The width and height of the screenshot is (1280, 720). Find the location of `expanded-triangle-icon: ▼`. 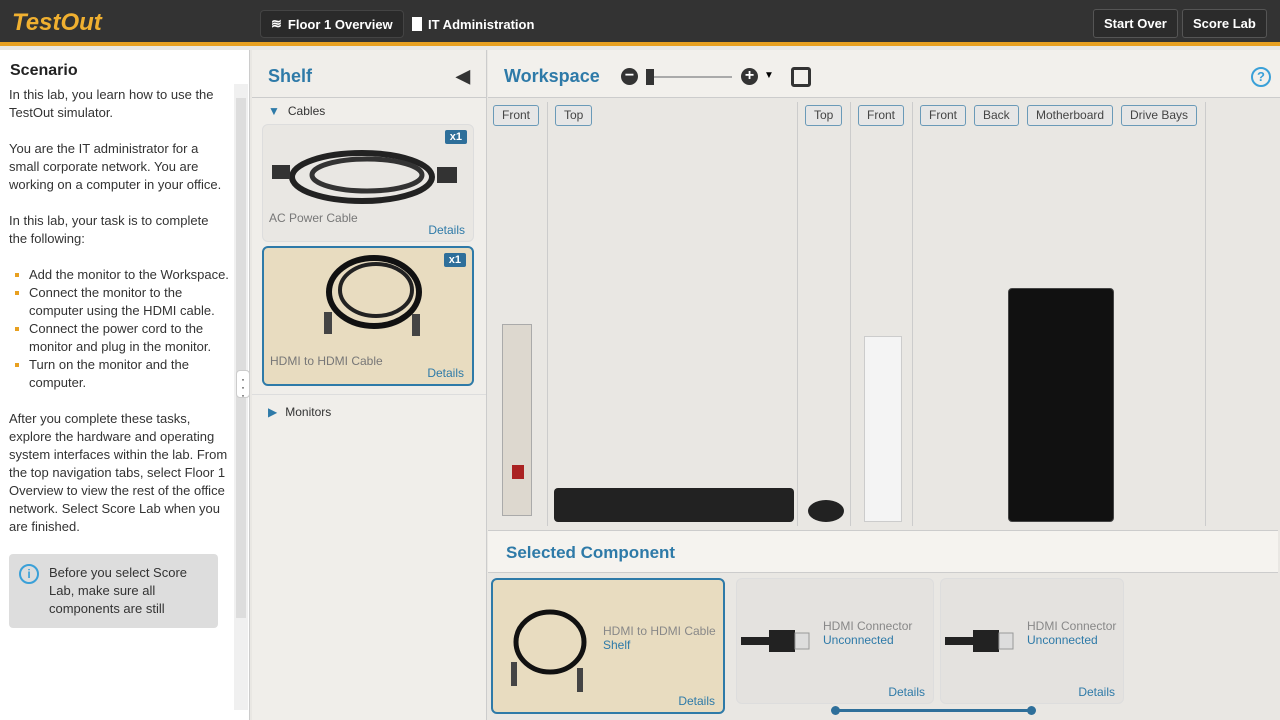

expanded-triangle-icon: ▼ is located at coordinates (274, 111).